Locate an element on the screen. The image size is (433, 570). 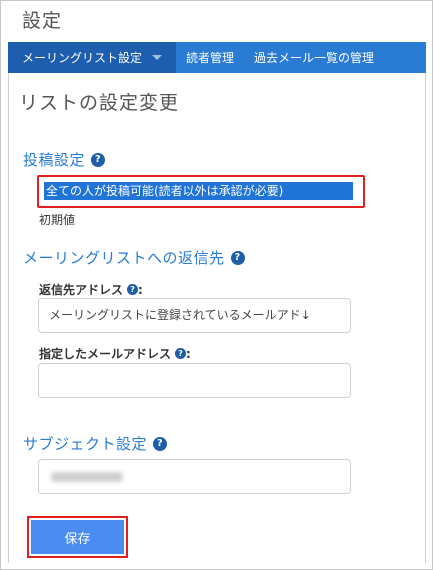
specified-address-label: 指定したメールアドレス is located at coordinates (105, 354).